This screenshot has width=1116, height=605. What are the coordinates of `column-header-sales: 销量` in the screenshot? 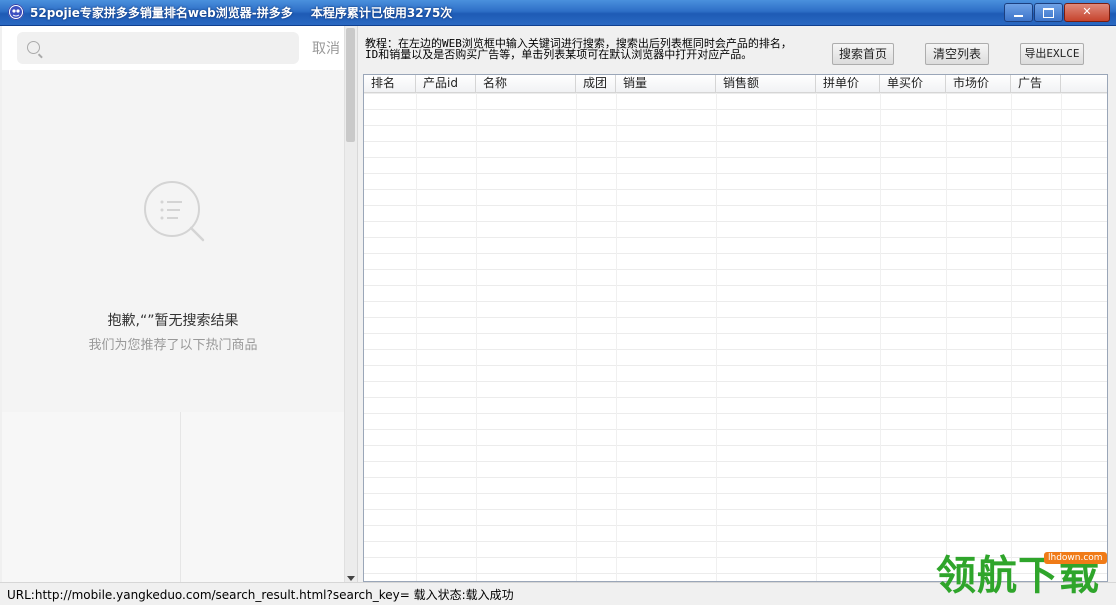 It's located at (666, 83).